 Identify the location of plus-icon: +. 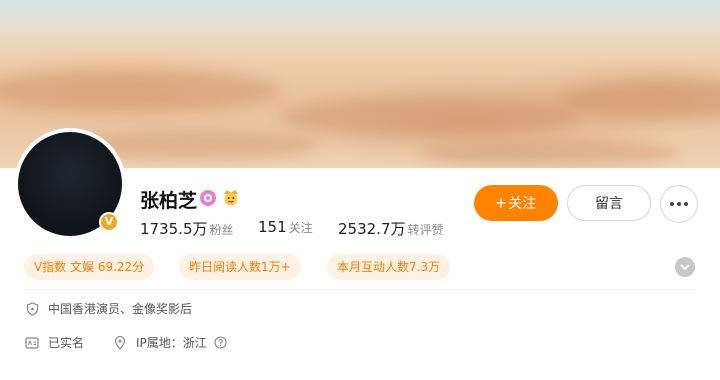
(501, 203).